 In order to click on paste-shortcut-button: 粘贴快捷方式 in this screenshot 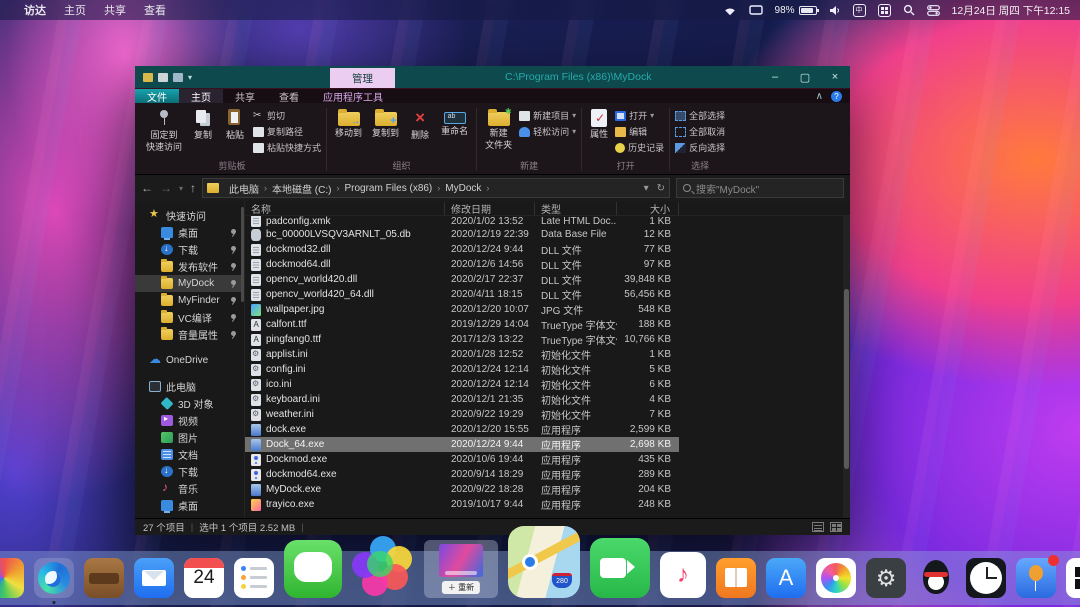, I will do `click(287, 147)`.